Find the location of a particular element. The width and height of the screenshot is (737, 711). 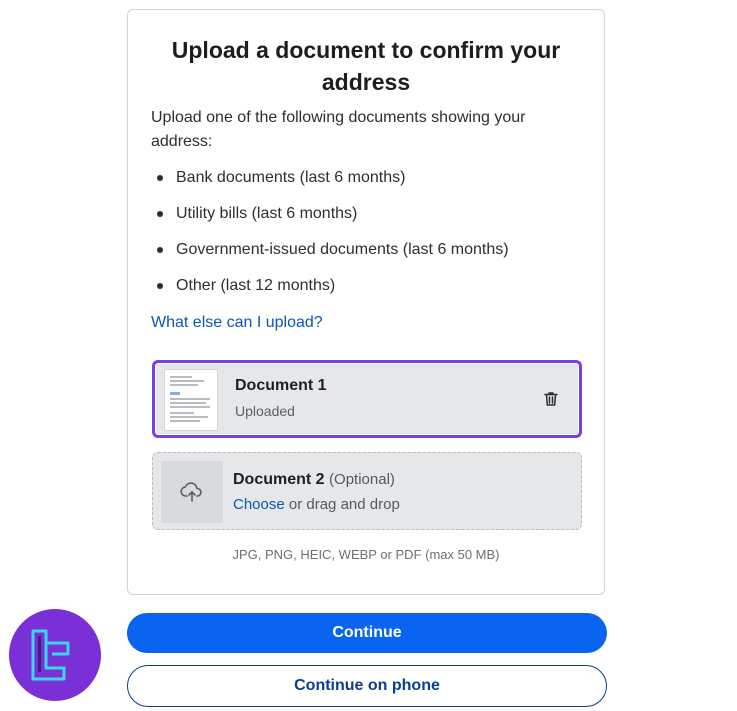

document-2-name: Document 2 (Optional) is located at coordinates (314, 480).